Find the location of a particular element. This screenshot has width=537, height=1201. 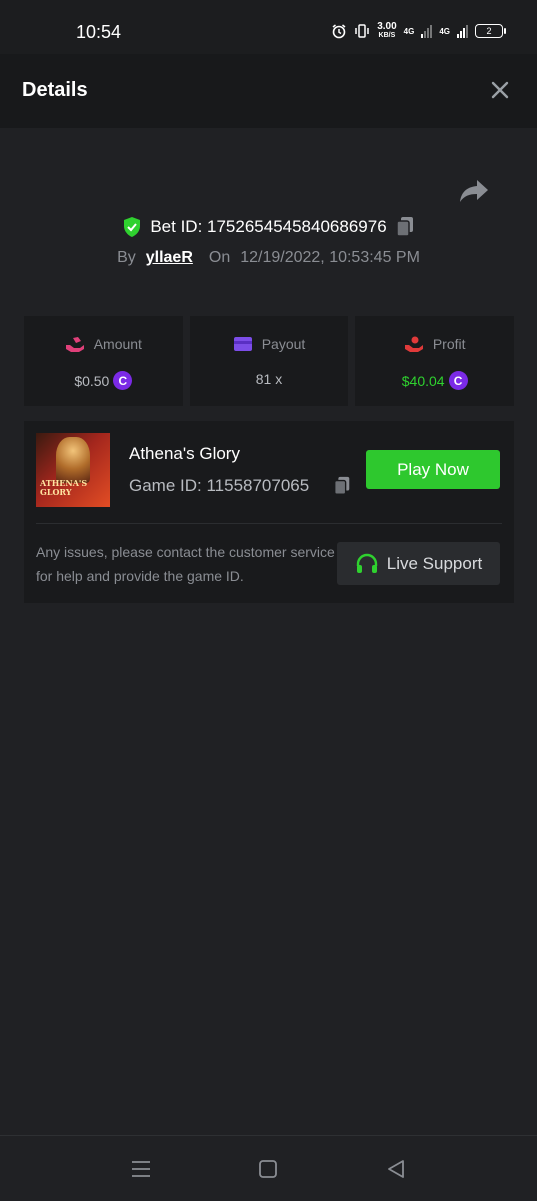

live-support-label: Live Support is located at coordinates (434, 563).